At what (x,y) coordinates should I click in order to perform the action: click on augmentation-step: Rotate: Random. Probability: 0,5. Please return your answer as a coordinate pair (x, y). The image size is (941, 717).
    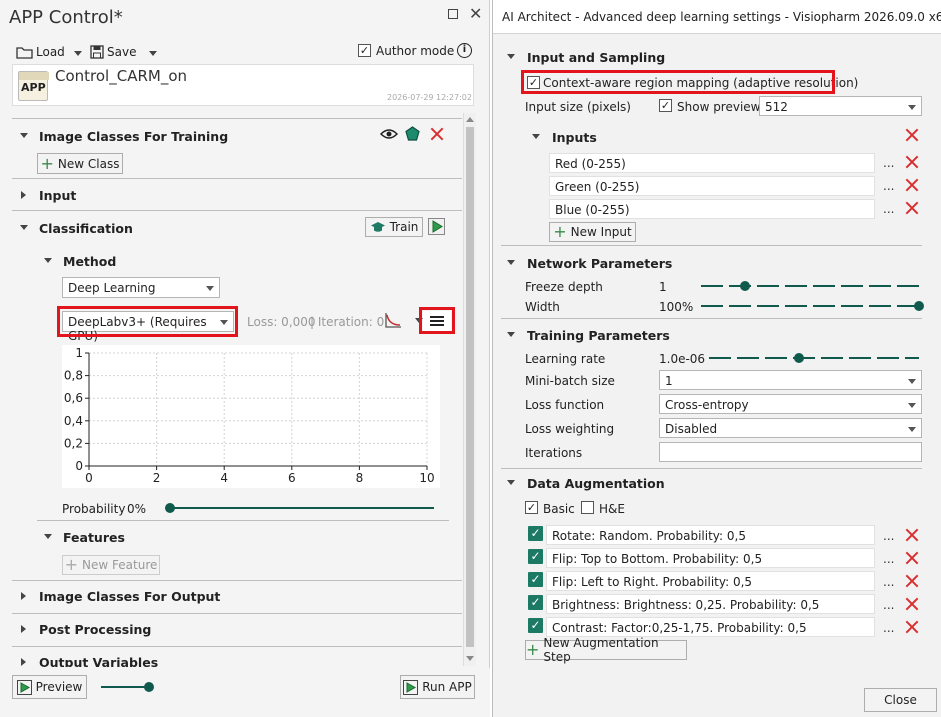
    Looking at the image, I should click on (710, 535).